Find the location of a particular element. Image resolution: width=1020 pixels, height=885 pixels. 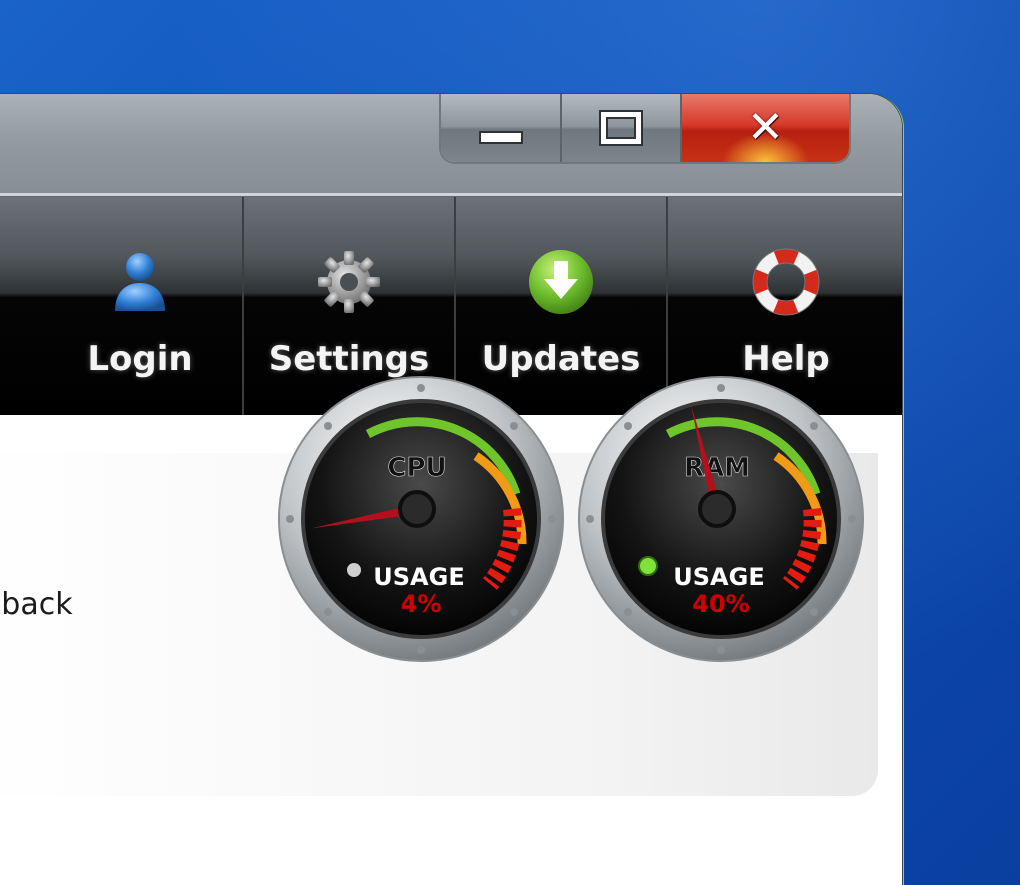

ram-gauge-title: RAM is located at coordinates (717, 468).